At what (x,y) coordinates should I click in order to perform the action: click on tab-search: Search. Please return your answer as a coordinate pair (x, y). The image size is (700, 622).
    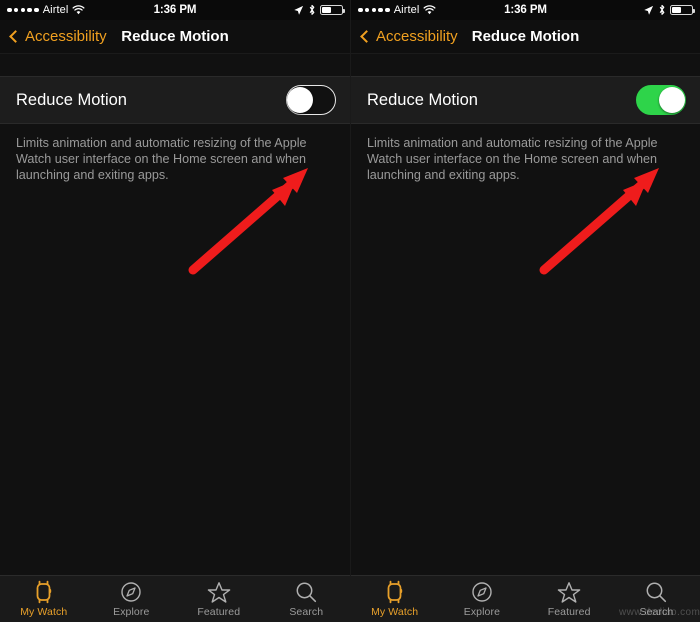
    Looking at the image, I should click on (307, 599).